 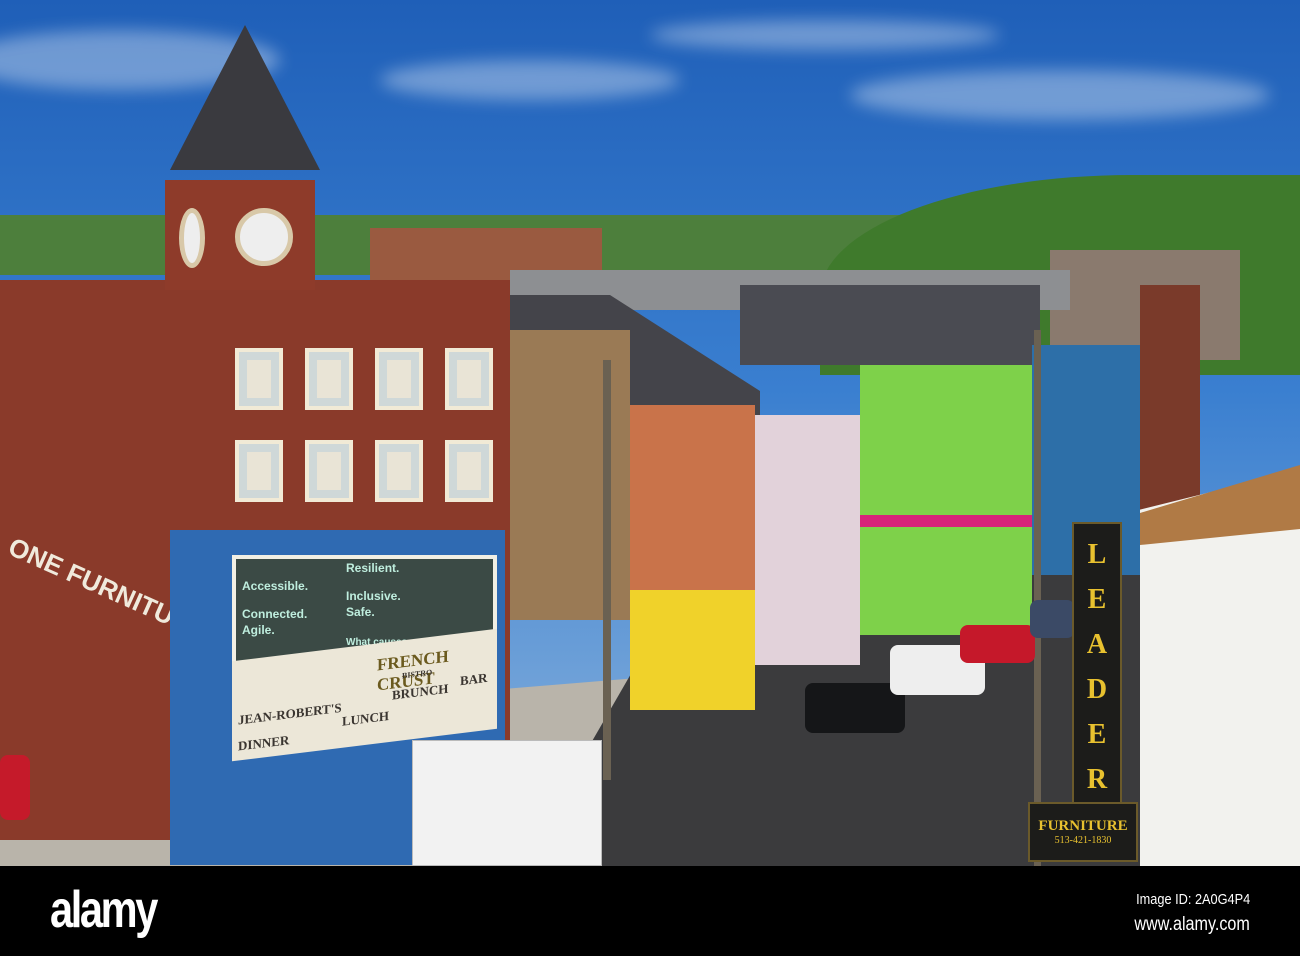 I want to click on window-text: Inclusive., so click(x=373, y=596).